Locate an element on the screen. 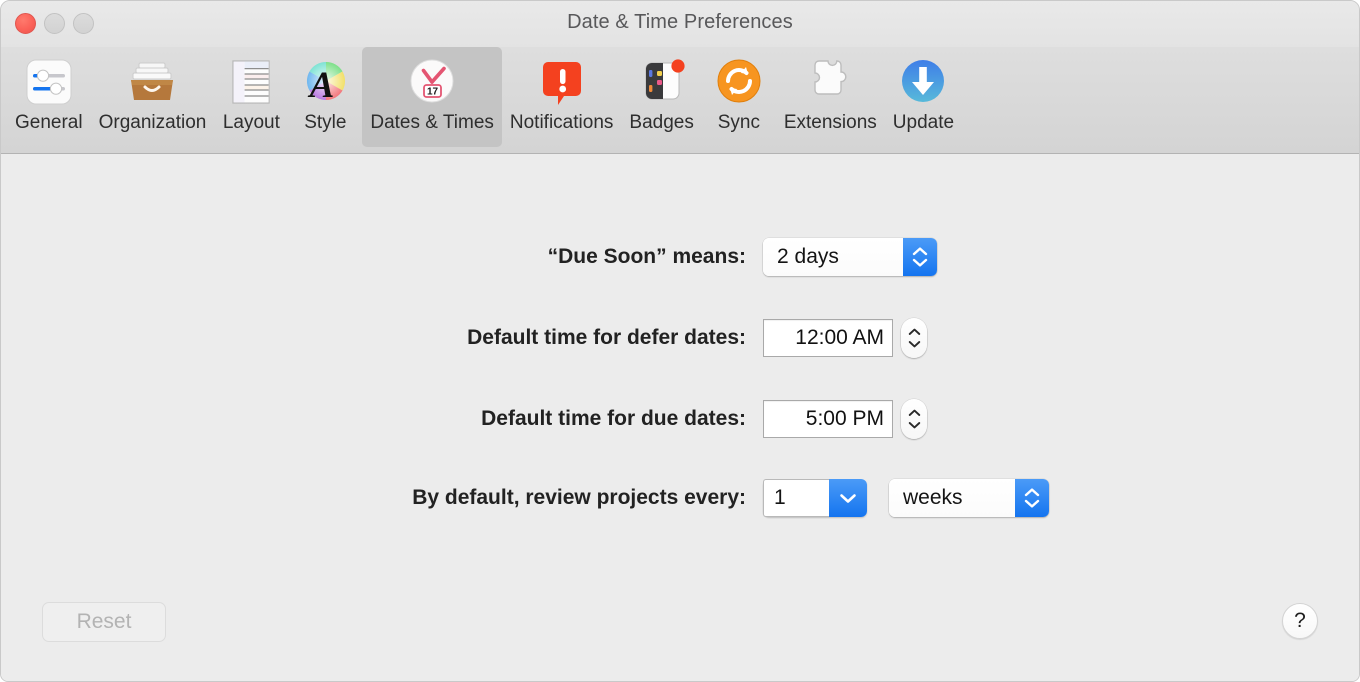  toolbar-item-extensions: Extensions is located at coordinates (830, 97).